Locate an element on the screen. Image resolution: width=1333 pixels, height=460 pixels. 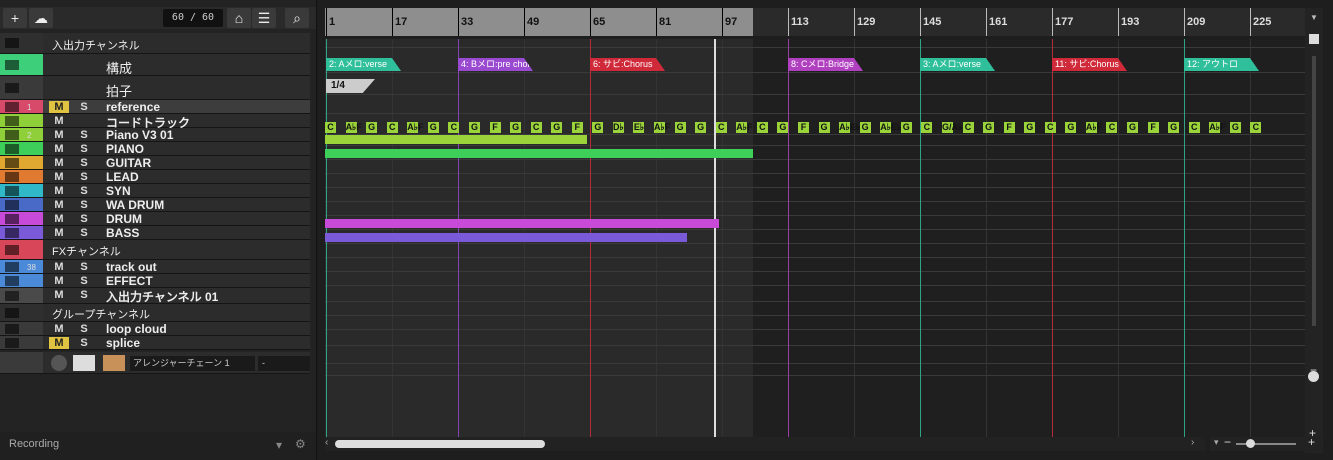
timeline-ruler: 1 17 33 49 65 81 97 113 129 145 161 177 193 209 225 is located at coordinates (815, 22).